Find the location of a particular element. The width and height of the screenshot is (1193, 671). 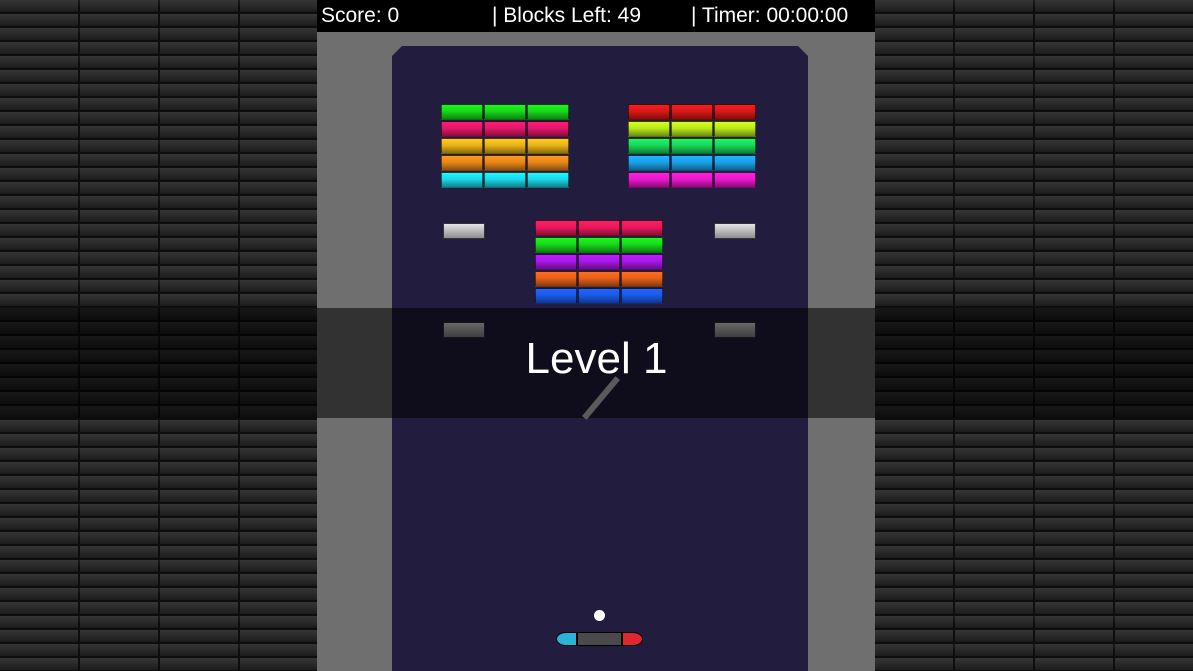

ball is located at coordinates (599, 615).